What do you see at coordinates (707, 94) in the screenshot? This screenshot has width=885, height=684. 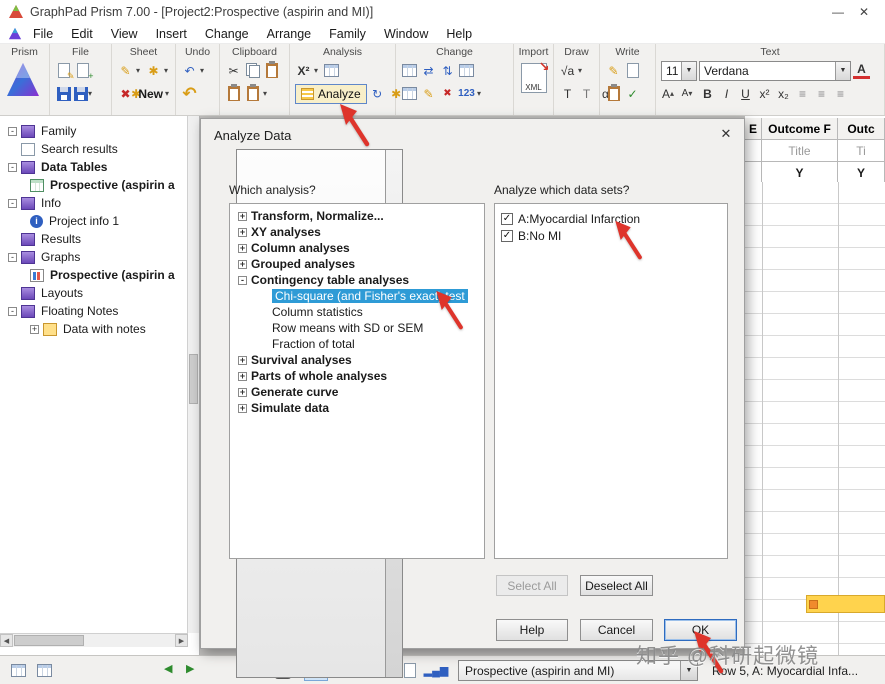 I see `bold-icon: B` at bounding box center [707, 94].